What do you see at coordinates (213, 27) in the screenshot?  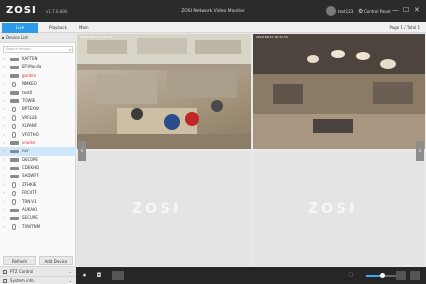 I see `tabs-bar: Live Playback Main Page 1 / Total 1` at bounding box center [213, 27].